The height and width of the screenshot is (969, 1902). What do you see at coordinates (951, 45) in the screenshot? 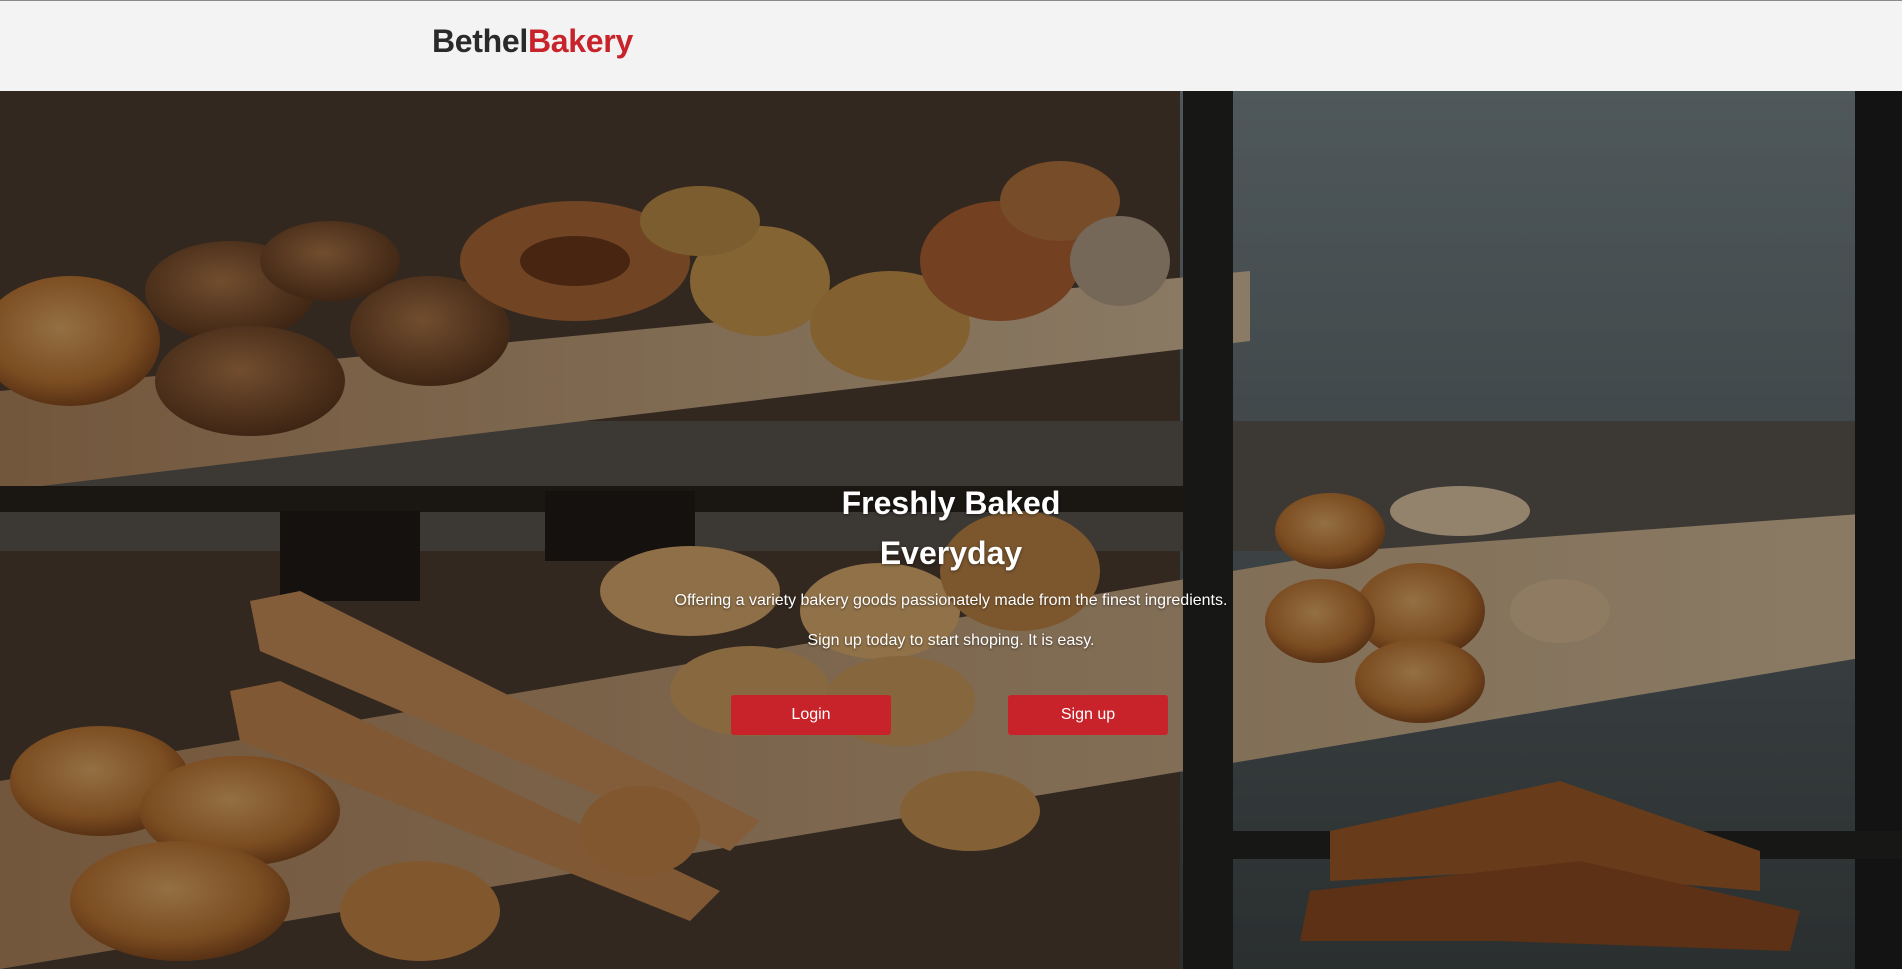
I see `top-navbar: BethelBakery` at bounding box center [951, 45].